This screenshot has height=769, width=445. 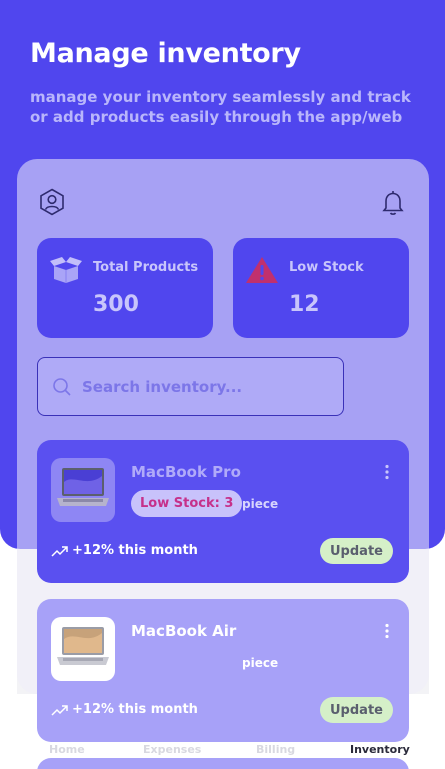 I want to click on search-input, so click(x=207, y=387).